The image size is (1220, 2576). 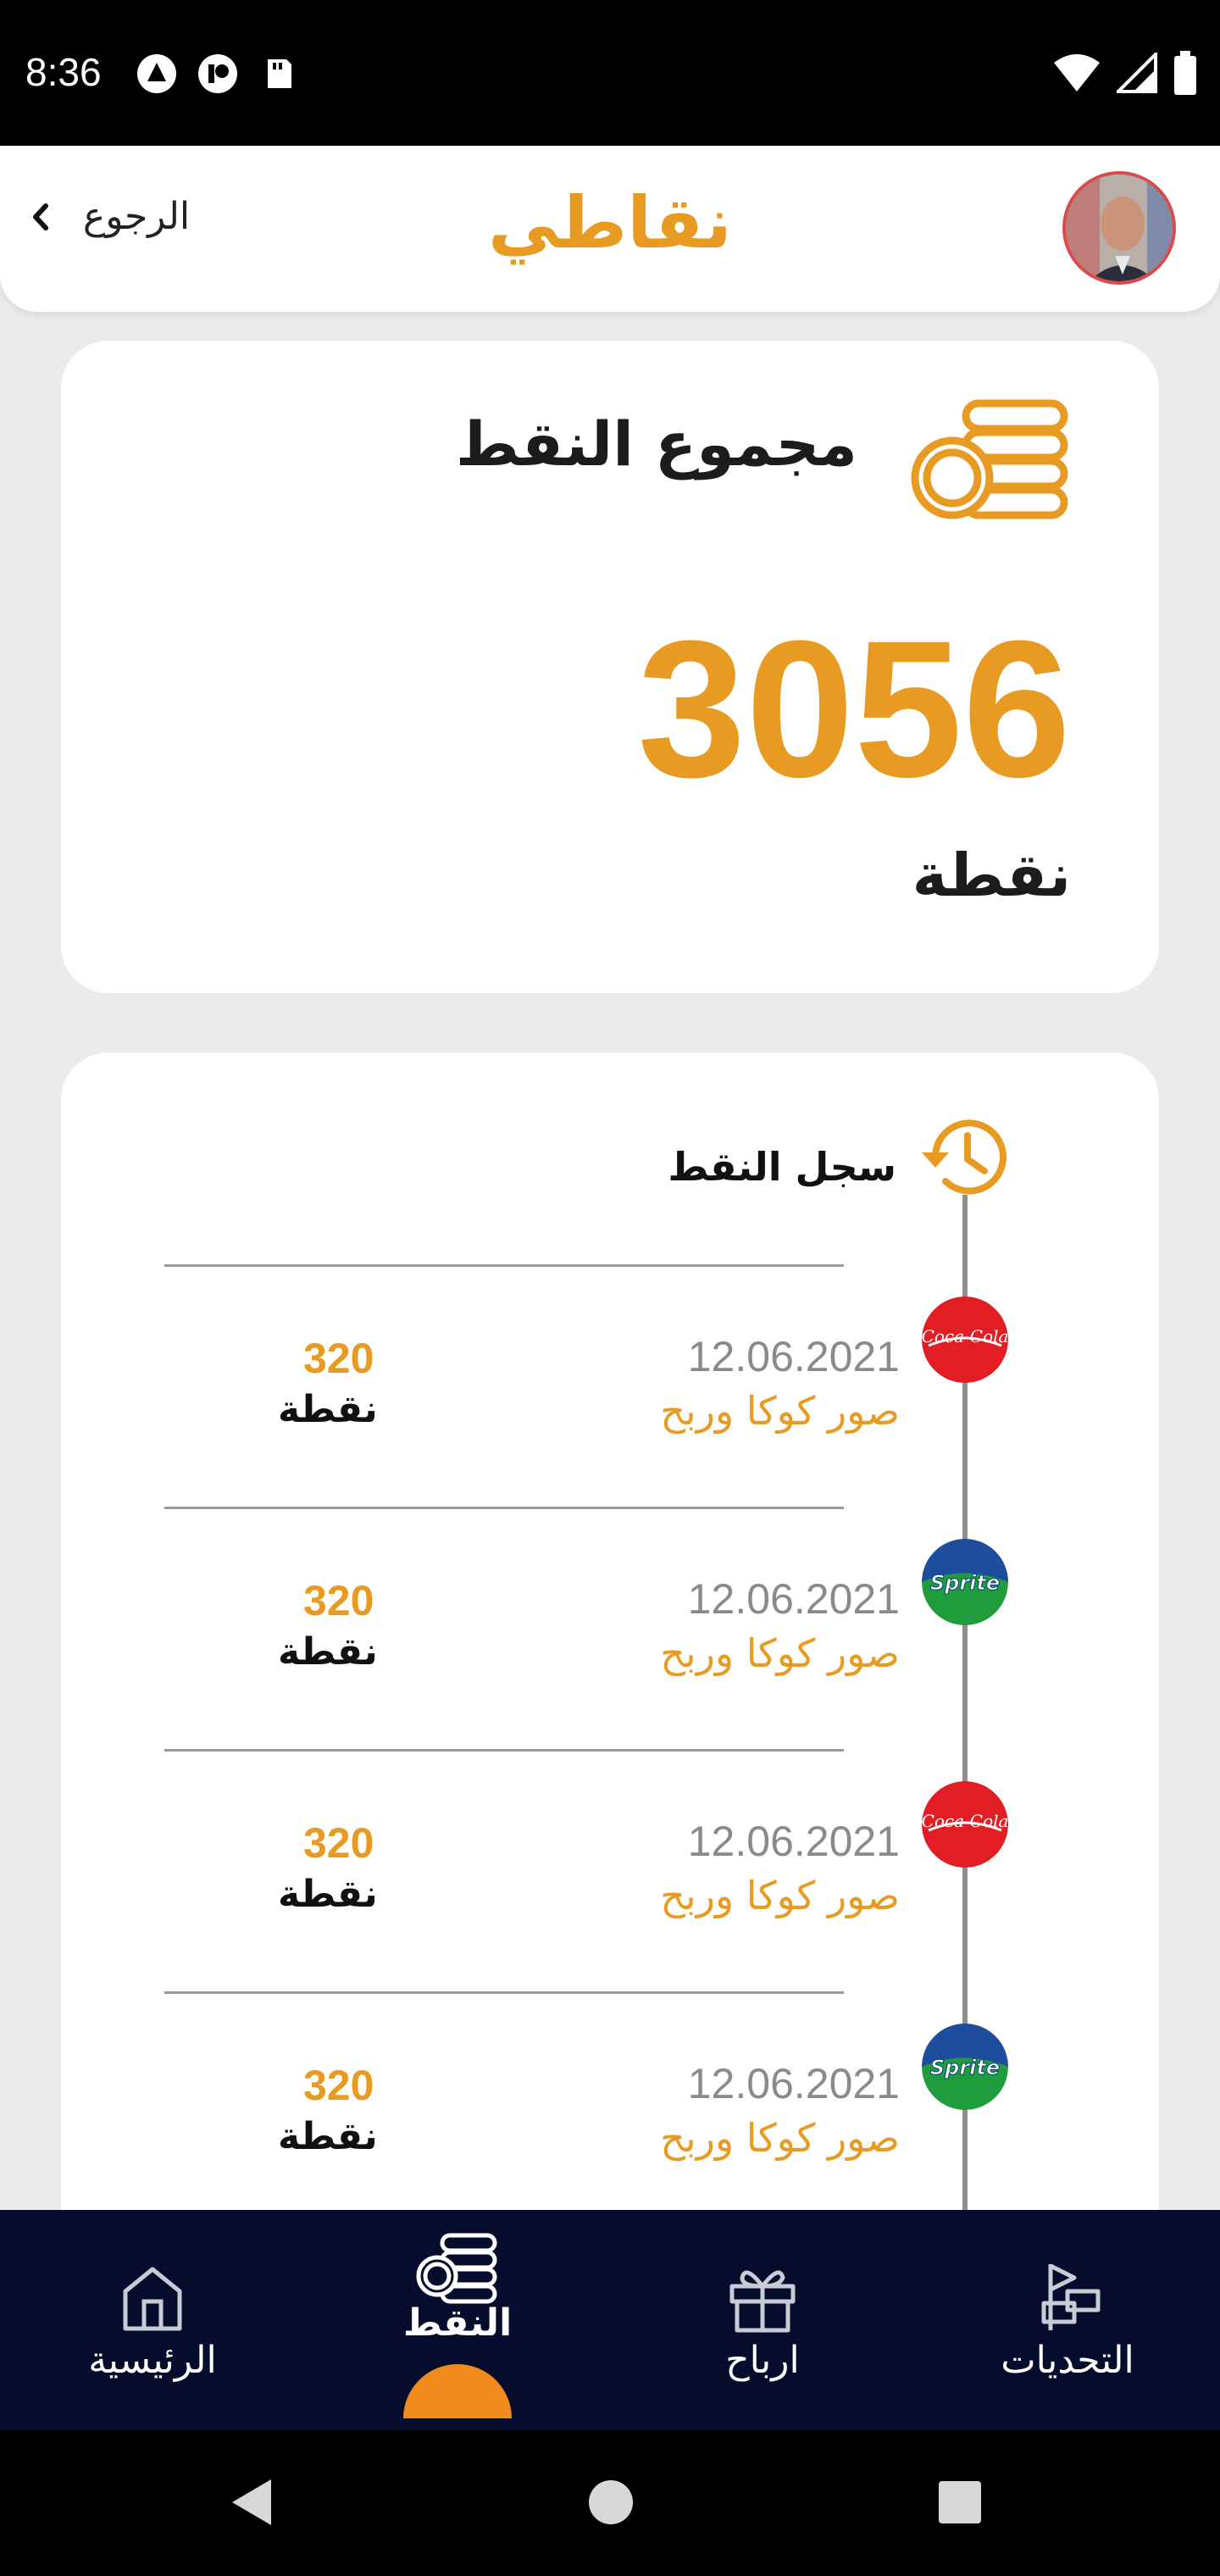 I want to click on user-avatar-icon, so click(x=1119, y=228).